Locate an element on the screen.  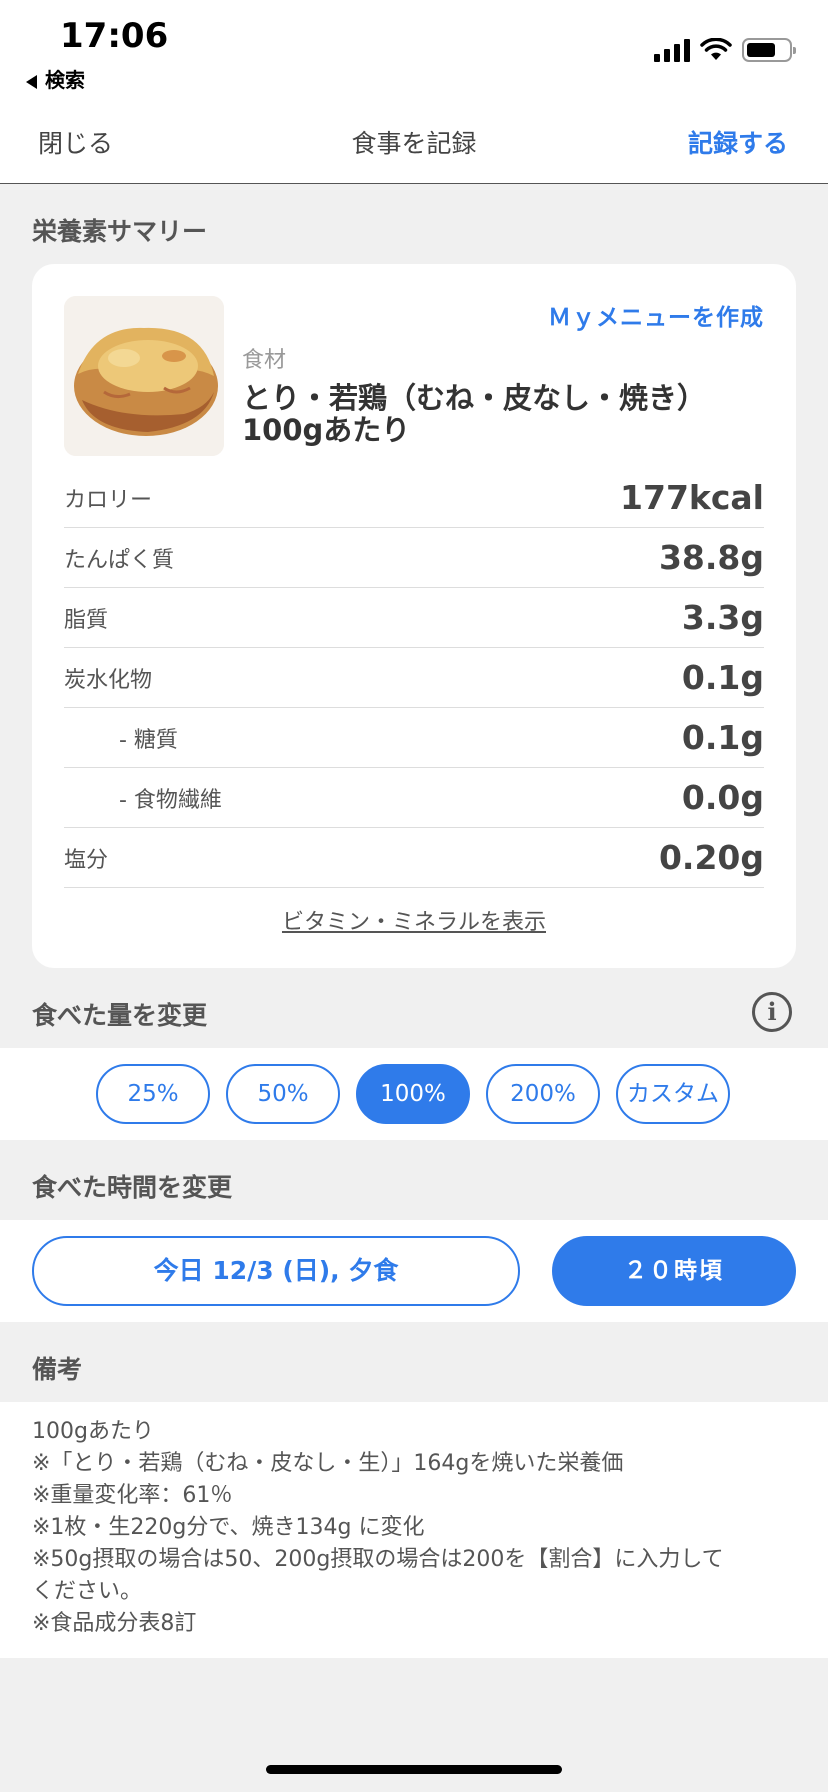
amount-option-custom: カスタム is located at coordinates (673, 1094).